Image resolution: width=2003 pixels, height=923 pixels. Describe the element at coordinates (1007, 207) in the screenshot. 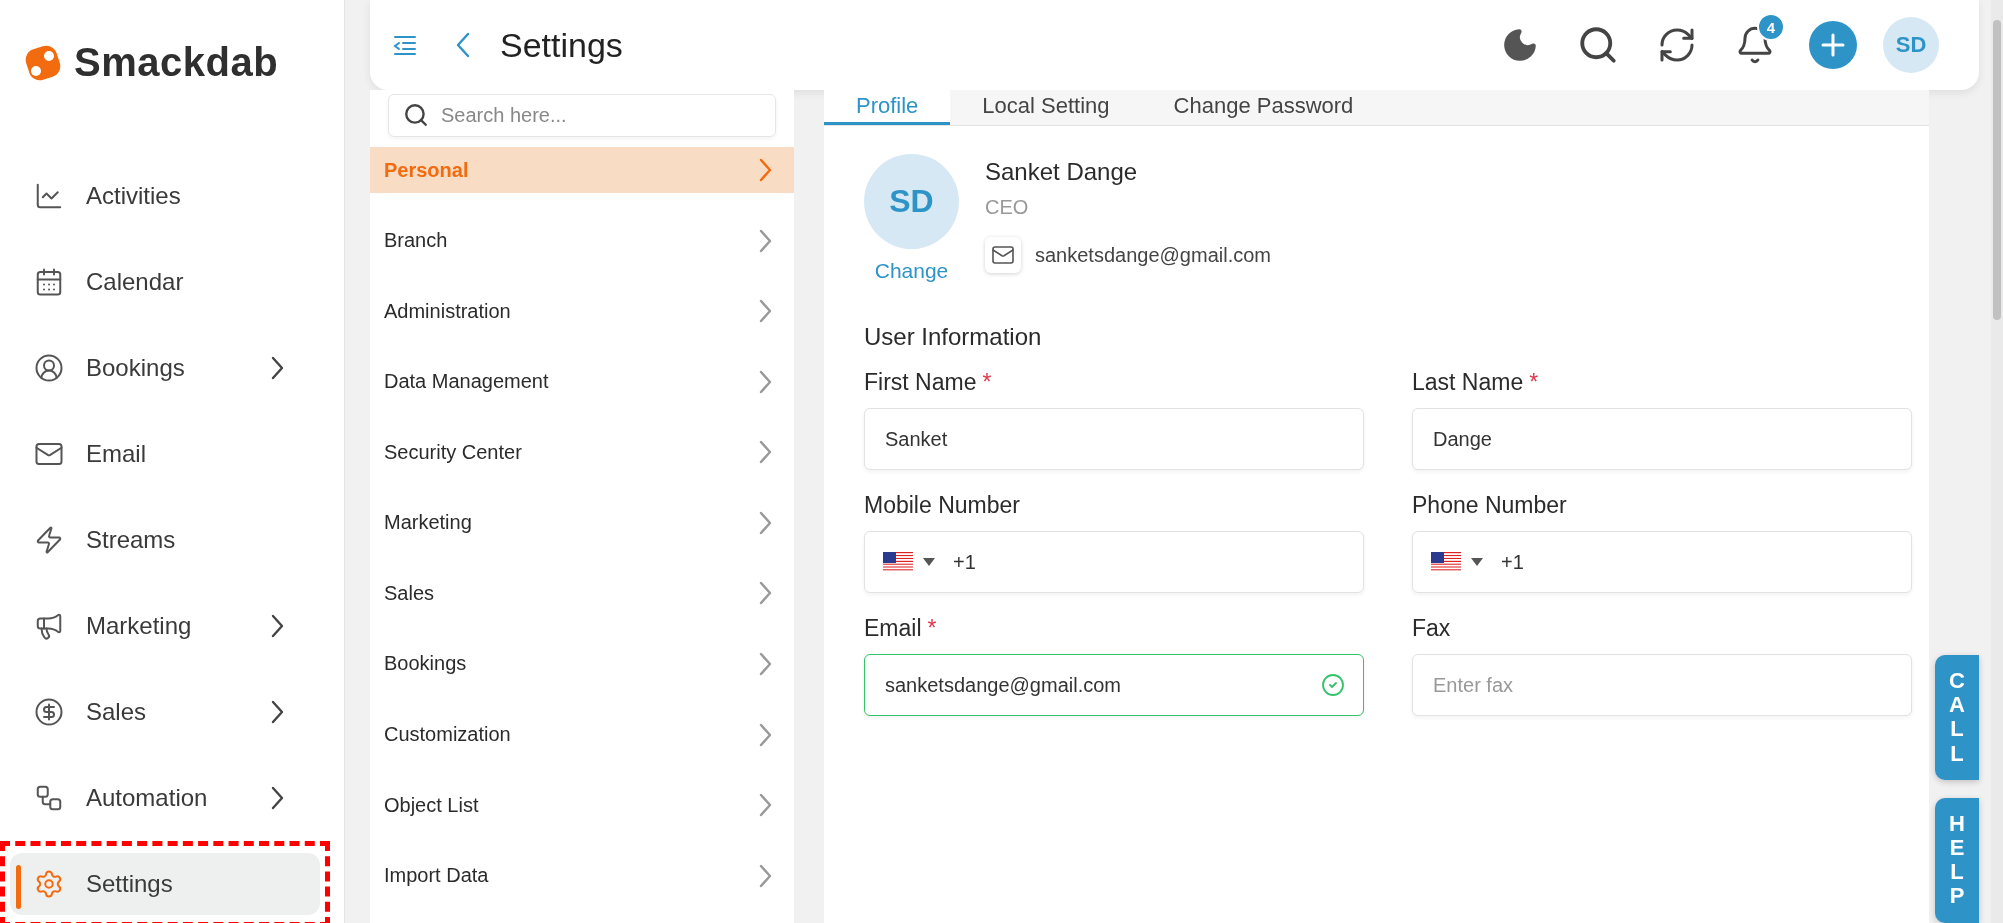

I see `user-role: CEO` at that location.